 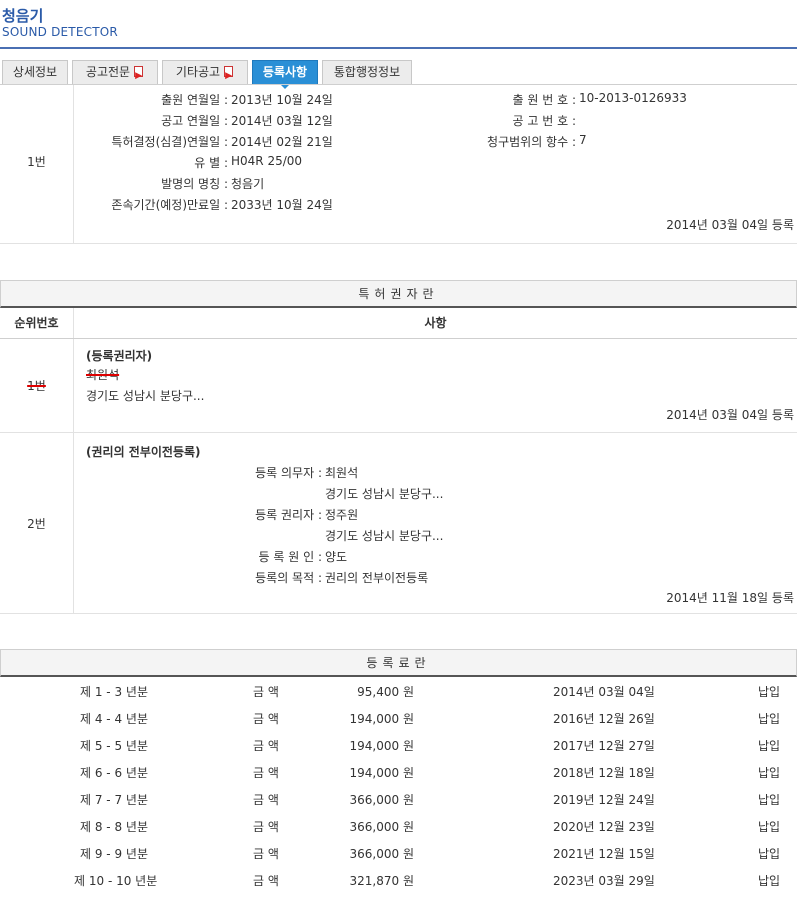 I want to click on fee-period: 제 6 - 6 년분, so click(x=114, y=773).